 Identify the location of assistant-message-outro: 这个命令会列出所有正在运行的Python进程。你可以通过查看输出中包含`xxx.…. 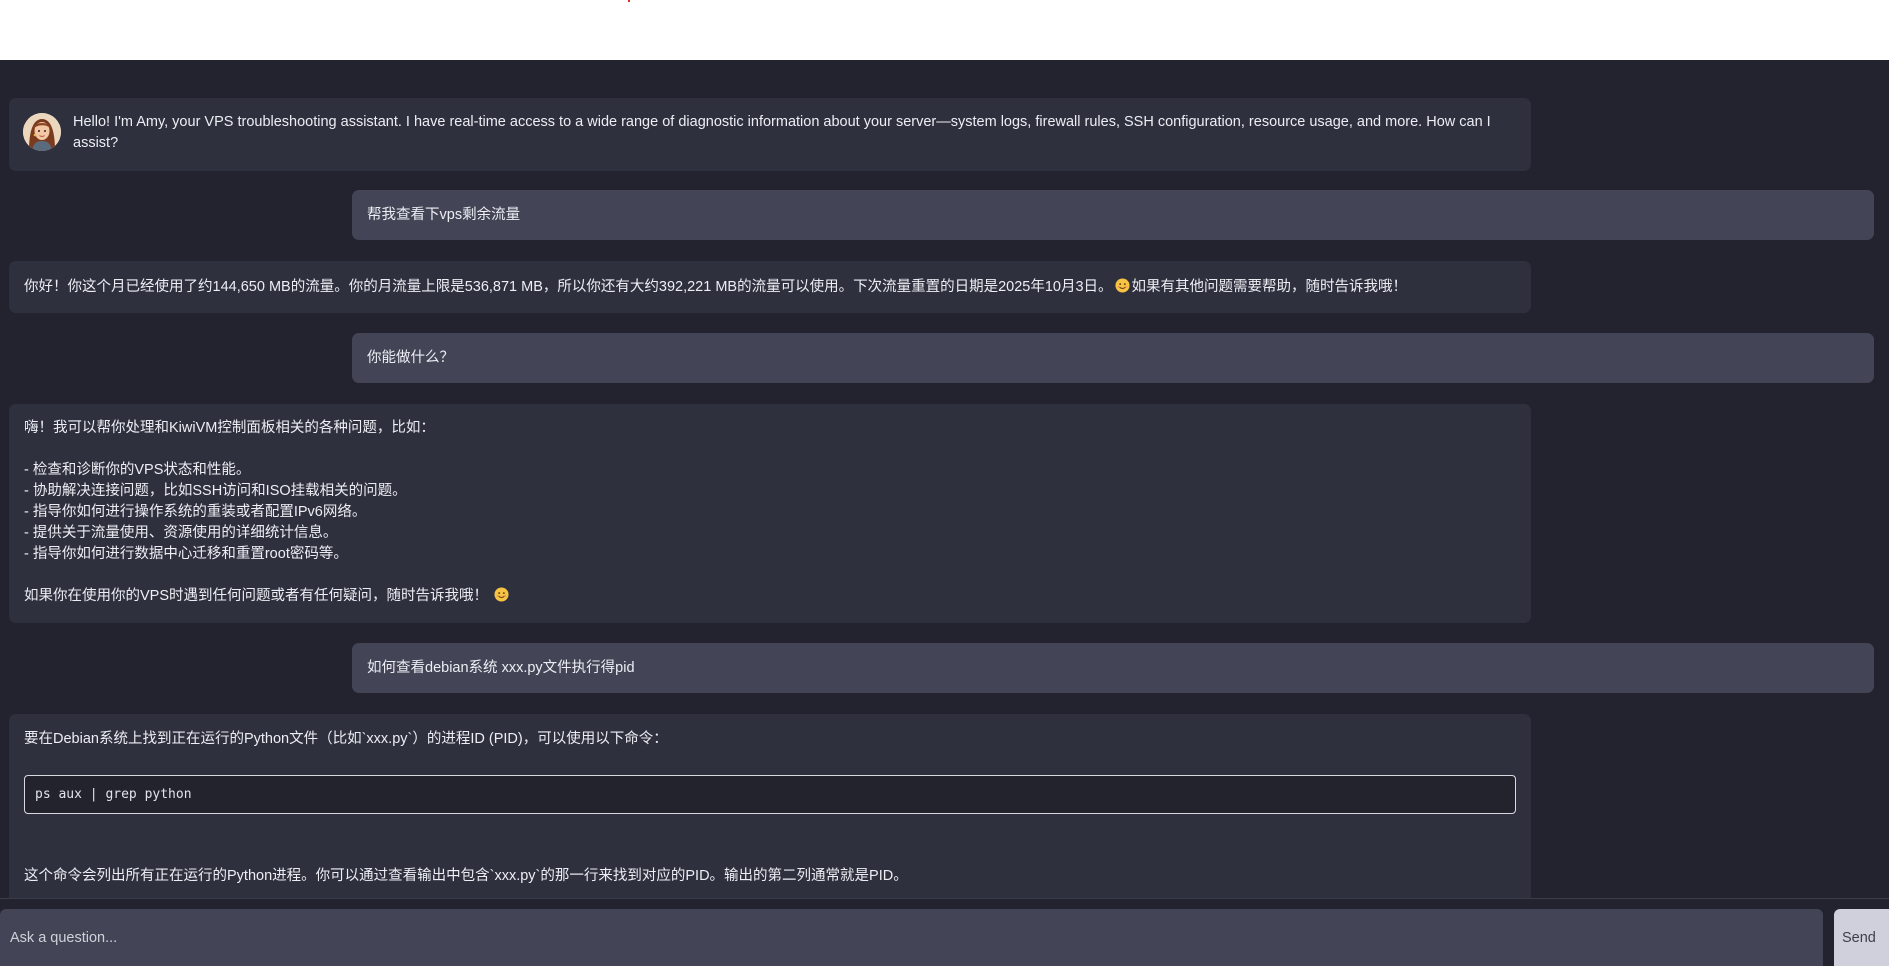
(466, 876).